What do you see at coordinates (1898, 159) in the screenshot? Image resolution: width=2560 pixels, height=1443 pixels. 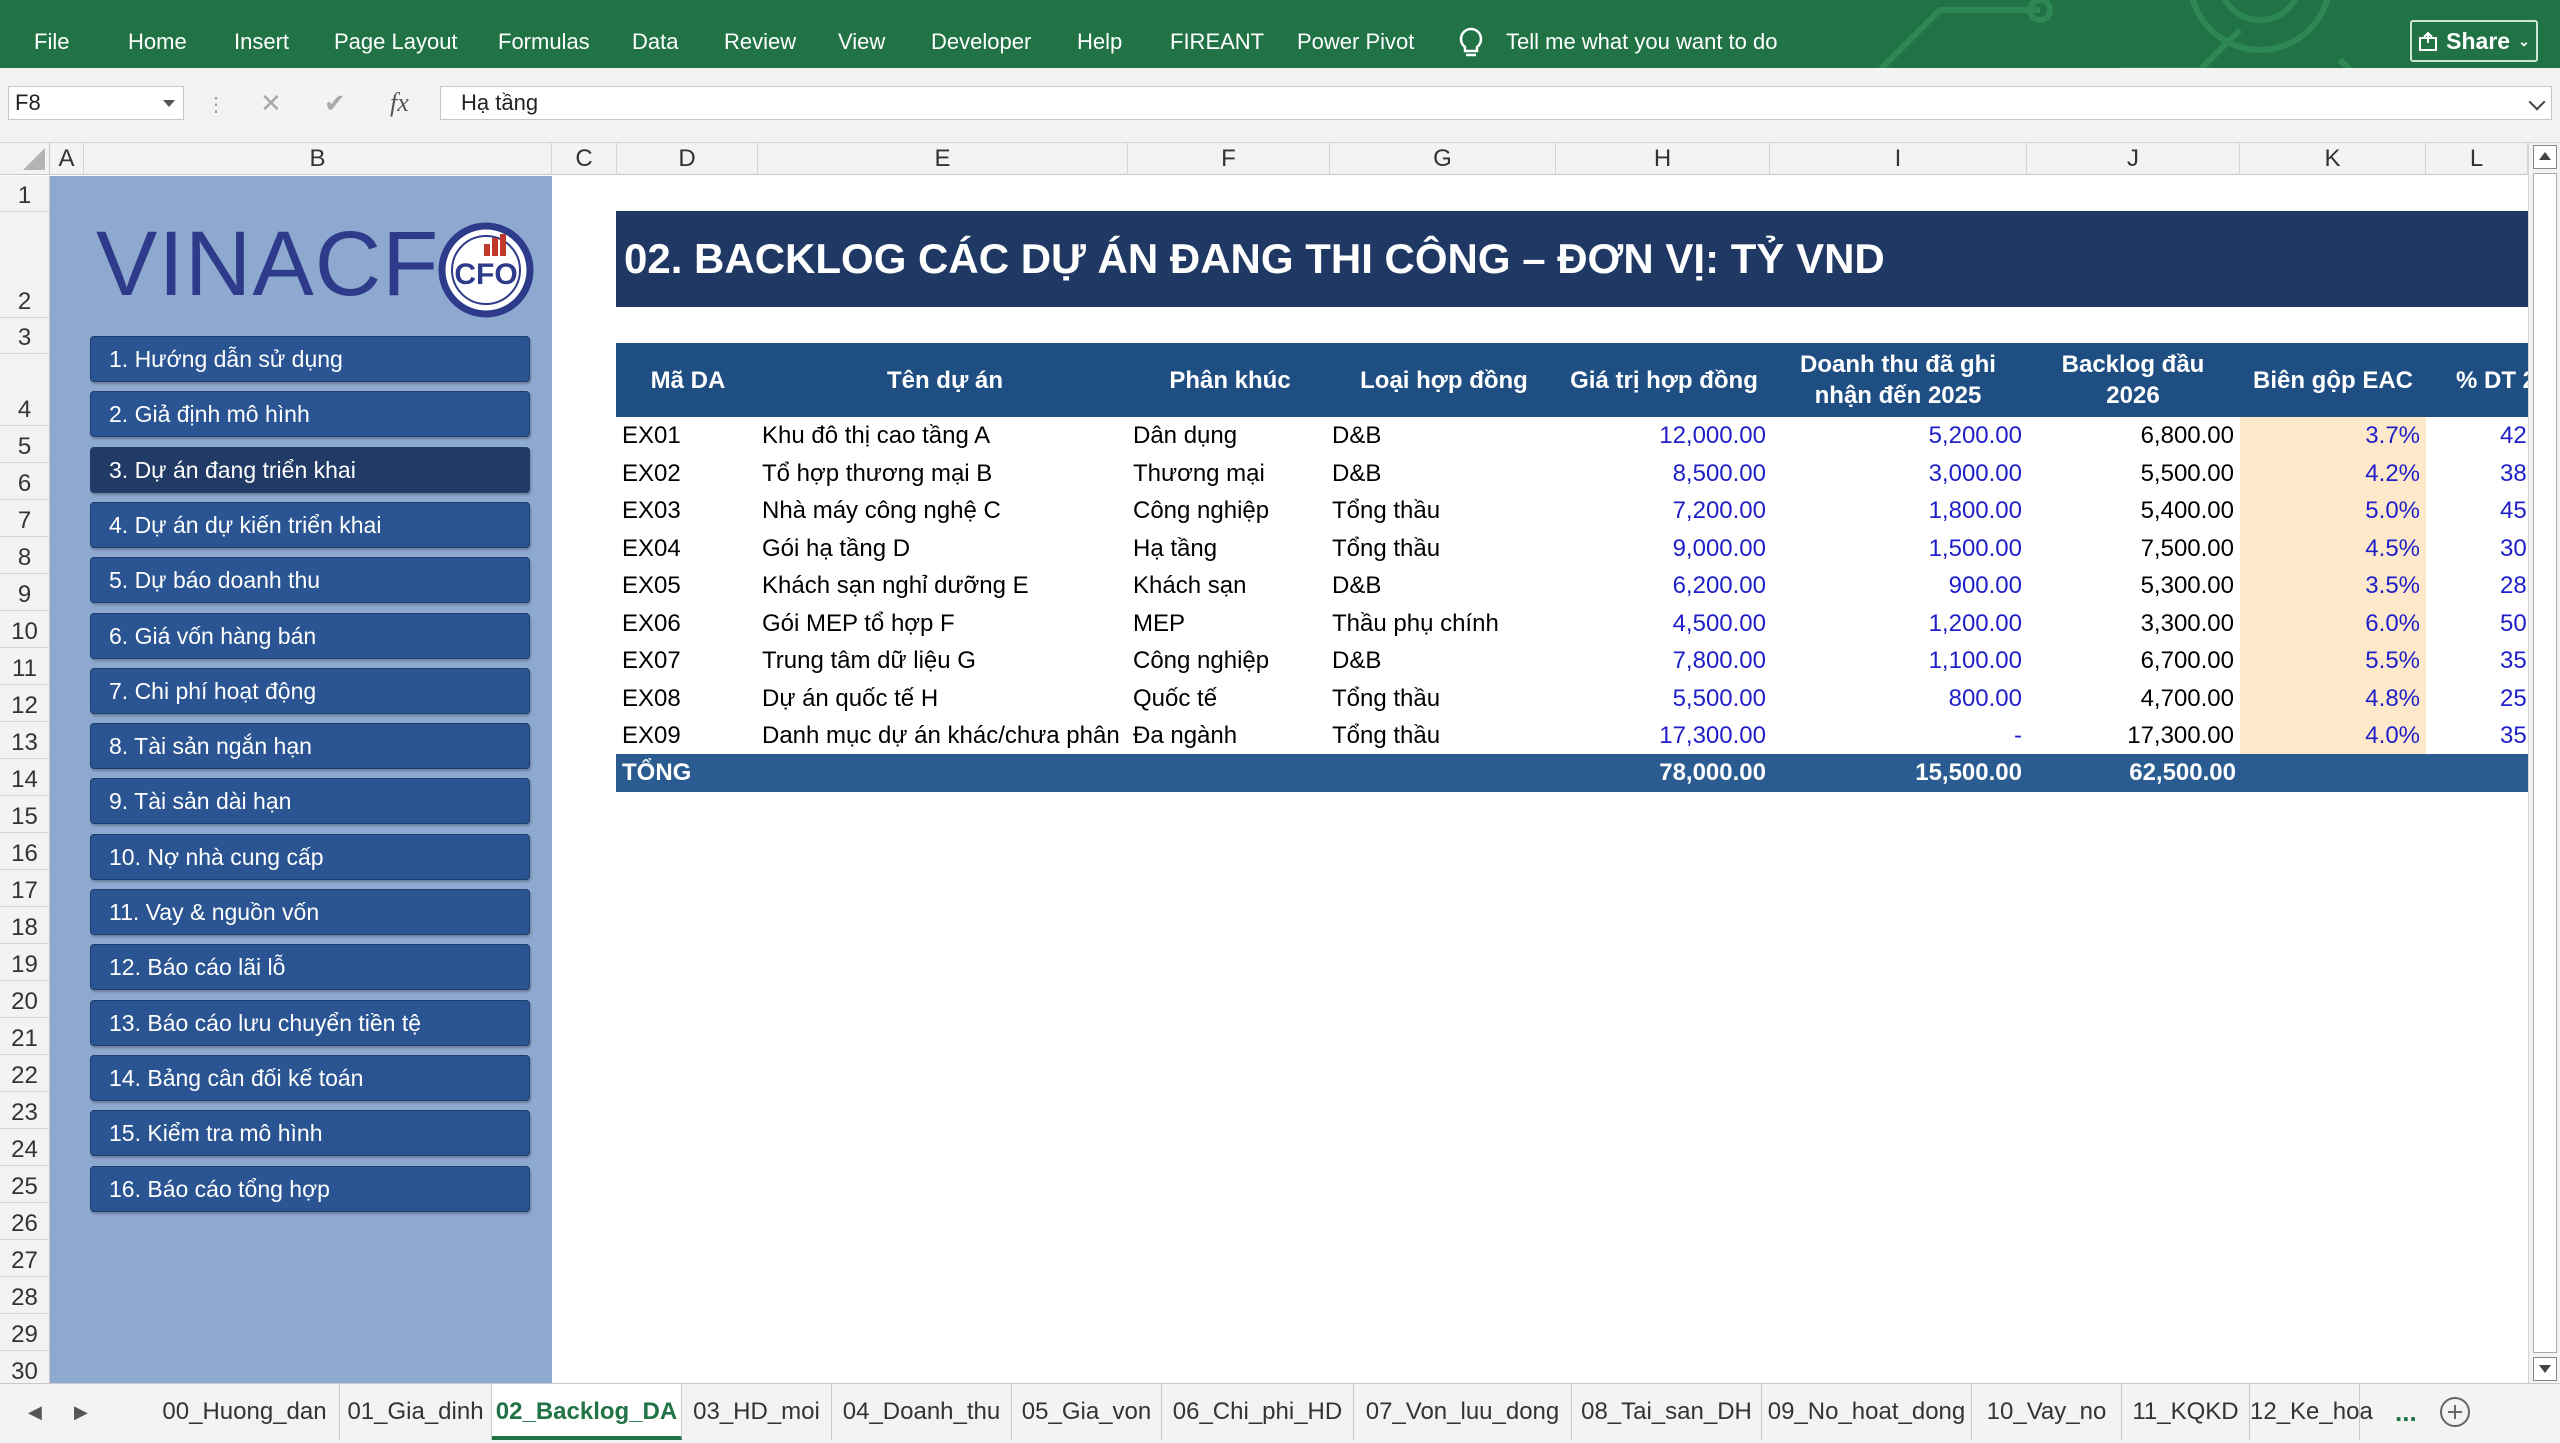 I see `column-header-i: I` at bounding box center [1898, 159].